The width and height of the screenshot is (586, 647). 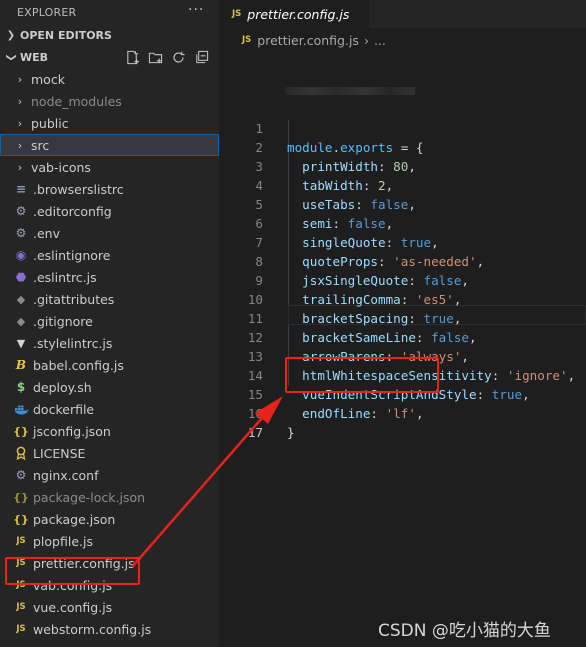 What do you see at coordinates (109, 453) in the screenshot?
I see `tree-file-license: LICENSE` at bounding box center [109, 453].